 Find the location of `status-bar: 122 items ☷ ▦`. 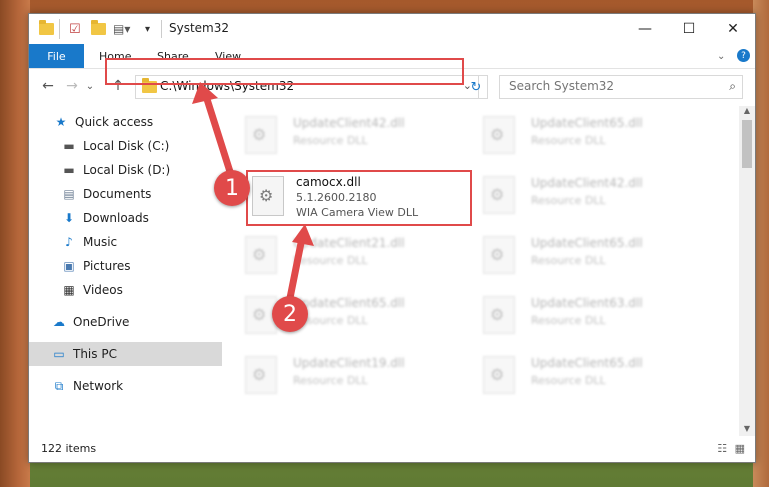

status-bar: 122 items ☷ ▦ is located at coordinates (392, 449).